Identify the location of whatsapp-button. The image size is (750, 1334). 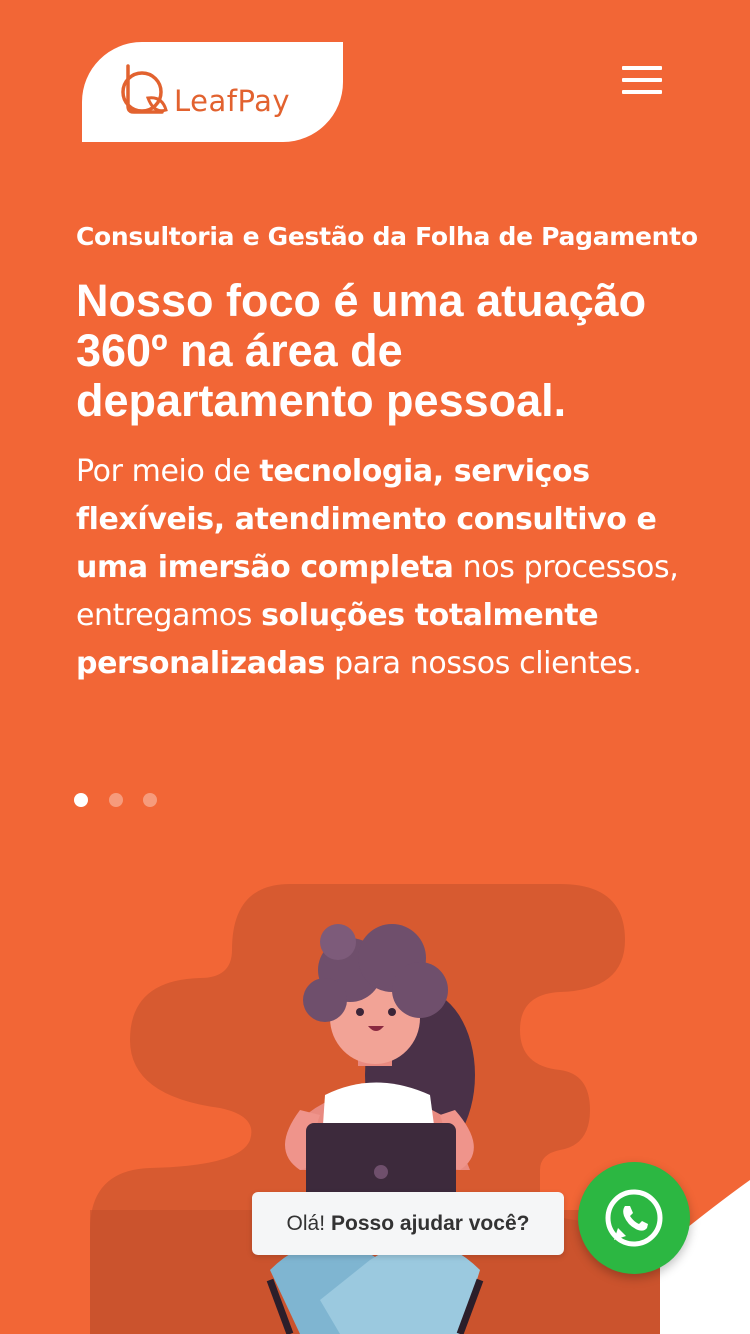
(634, 1218).